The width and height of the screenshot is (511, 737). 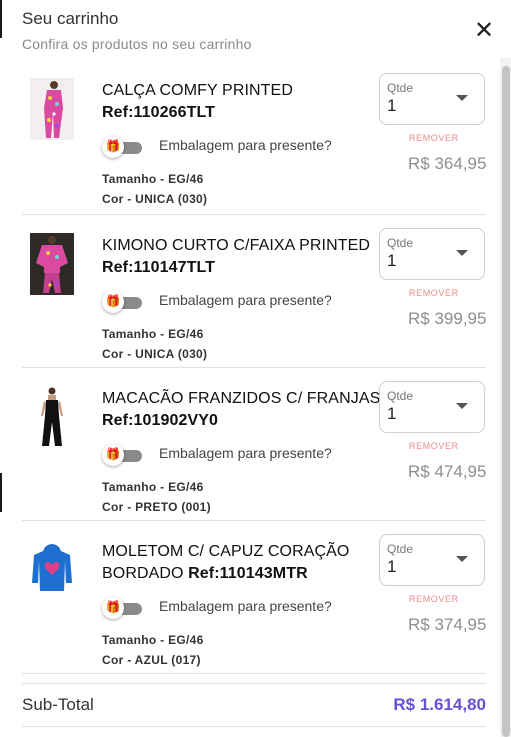 I want to click on blue-heart-hoodie-image, so click(x=52, y=570).